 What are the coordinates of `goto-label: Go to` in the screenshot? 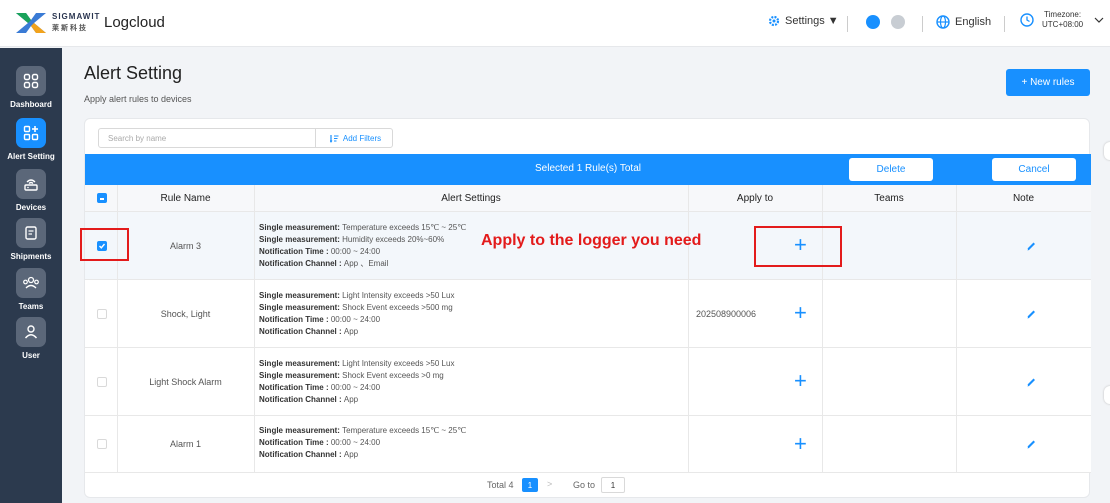 It's located at (584, 485).